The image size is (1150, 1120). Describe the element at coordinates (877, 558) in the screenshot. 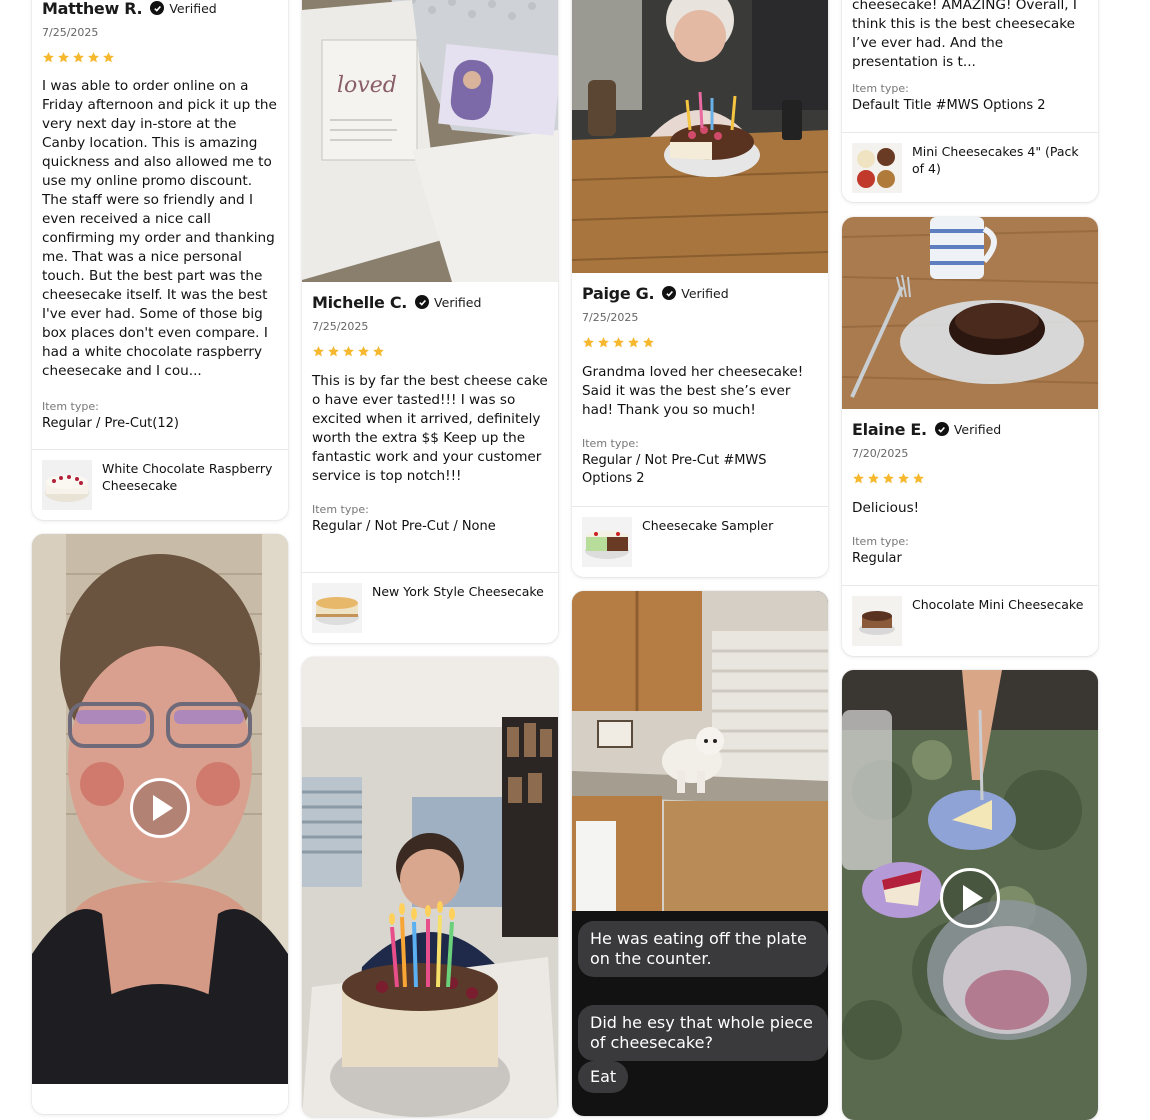

I see `item-type-value: Regular` at that location.